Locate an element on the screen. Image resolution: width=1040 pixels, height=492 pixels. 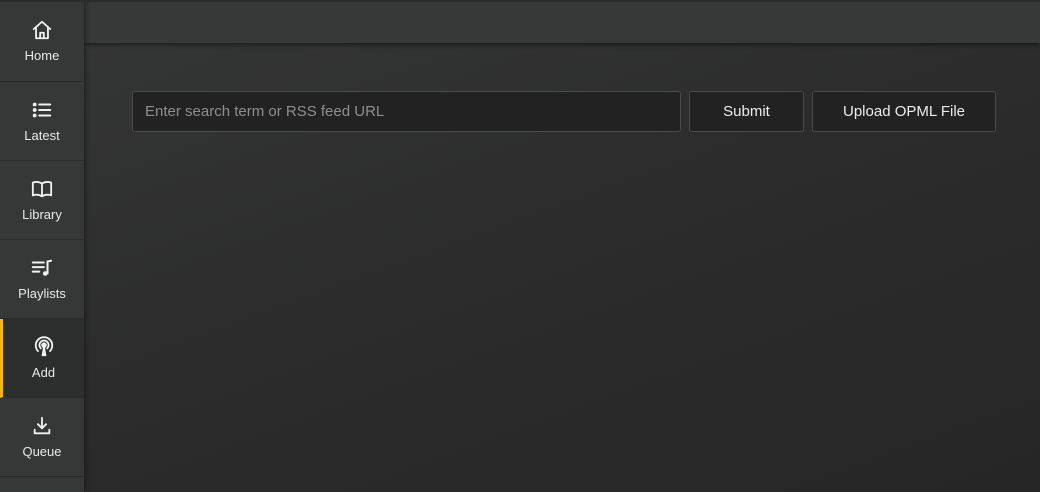
sidebar-item-home: Home is located at coordinates (42, 41).